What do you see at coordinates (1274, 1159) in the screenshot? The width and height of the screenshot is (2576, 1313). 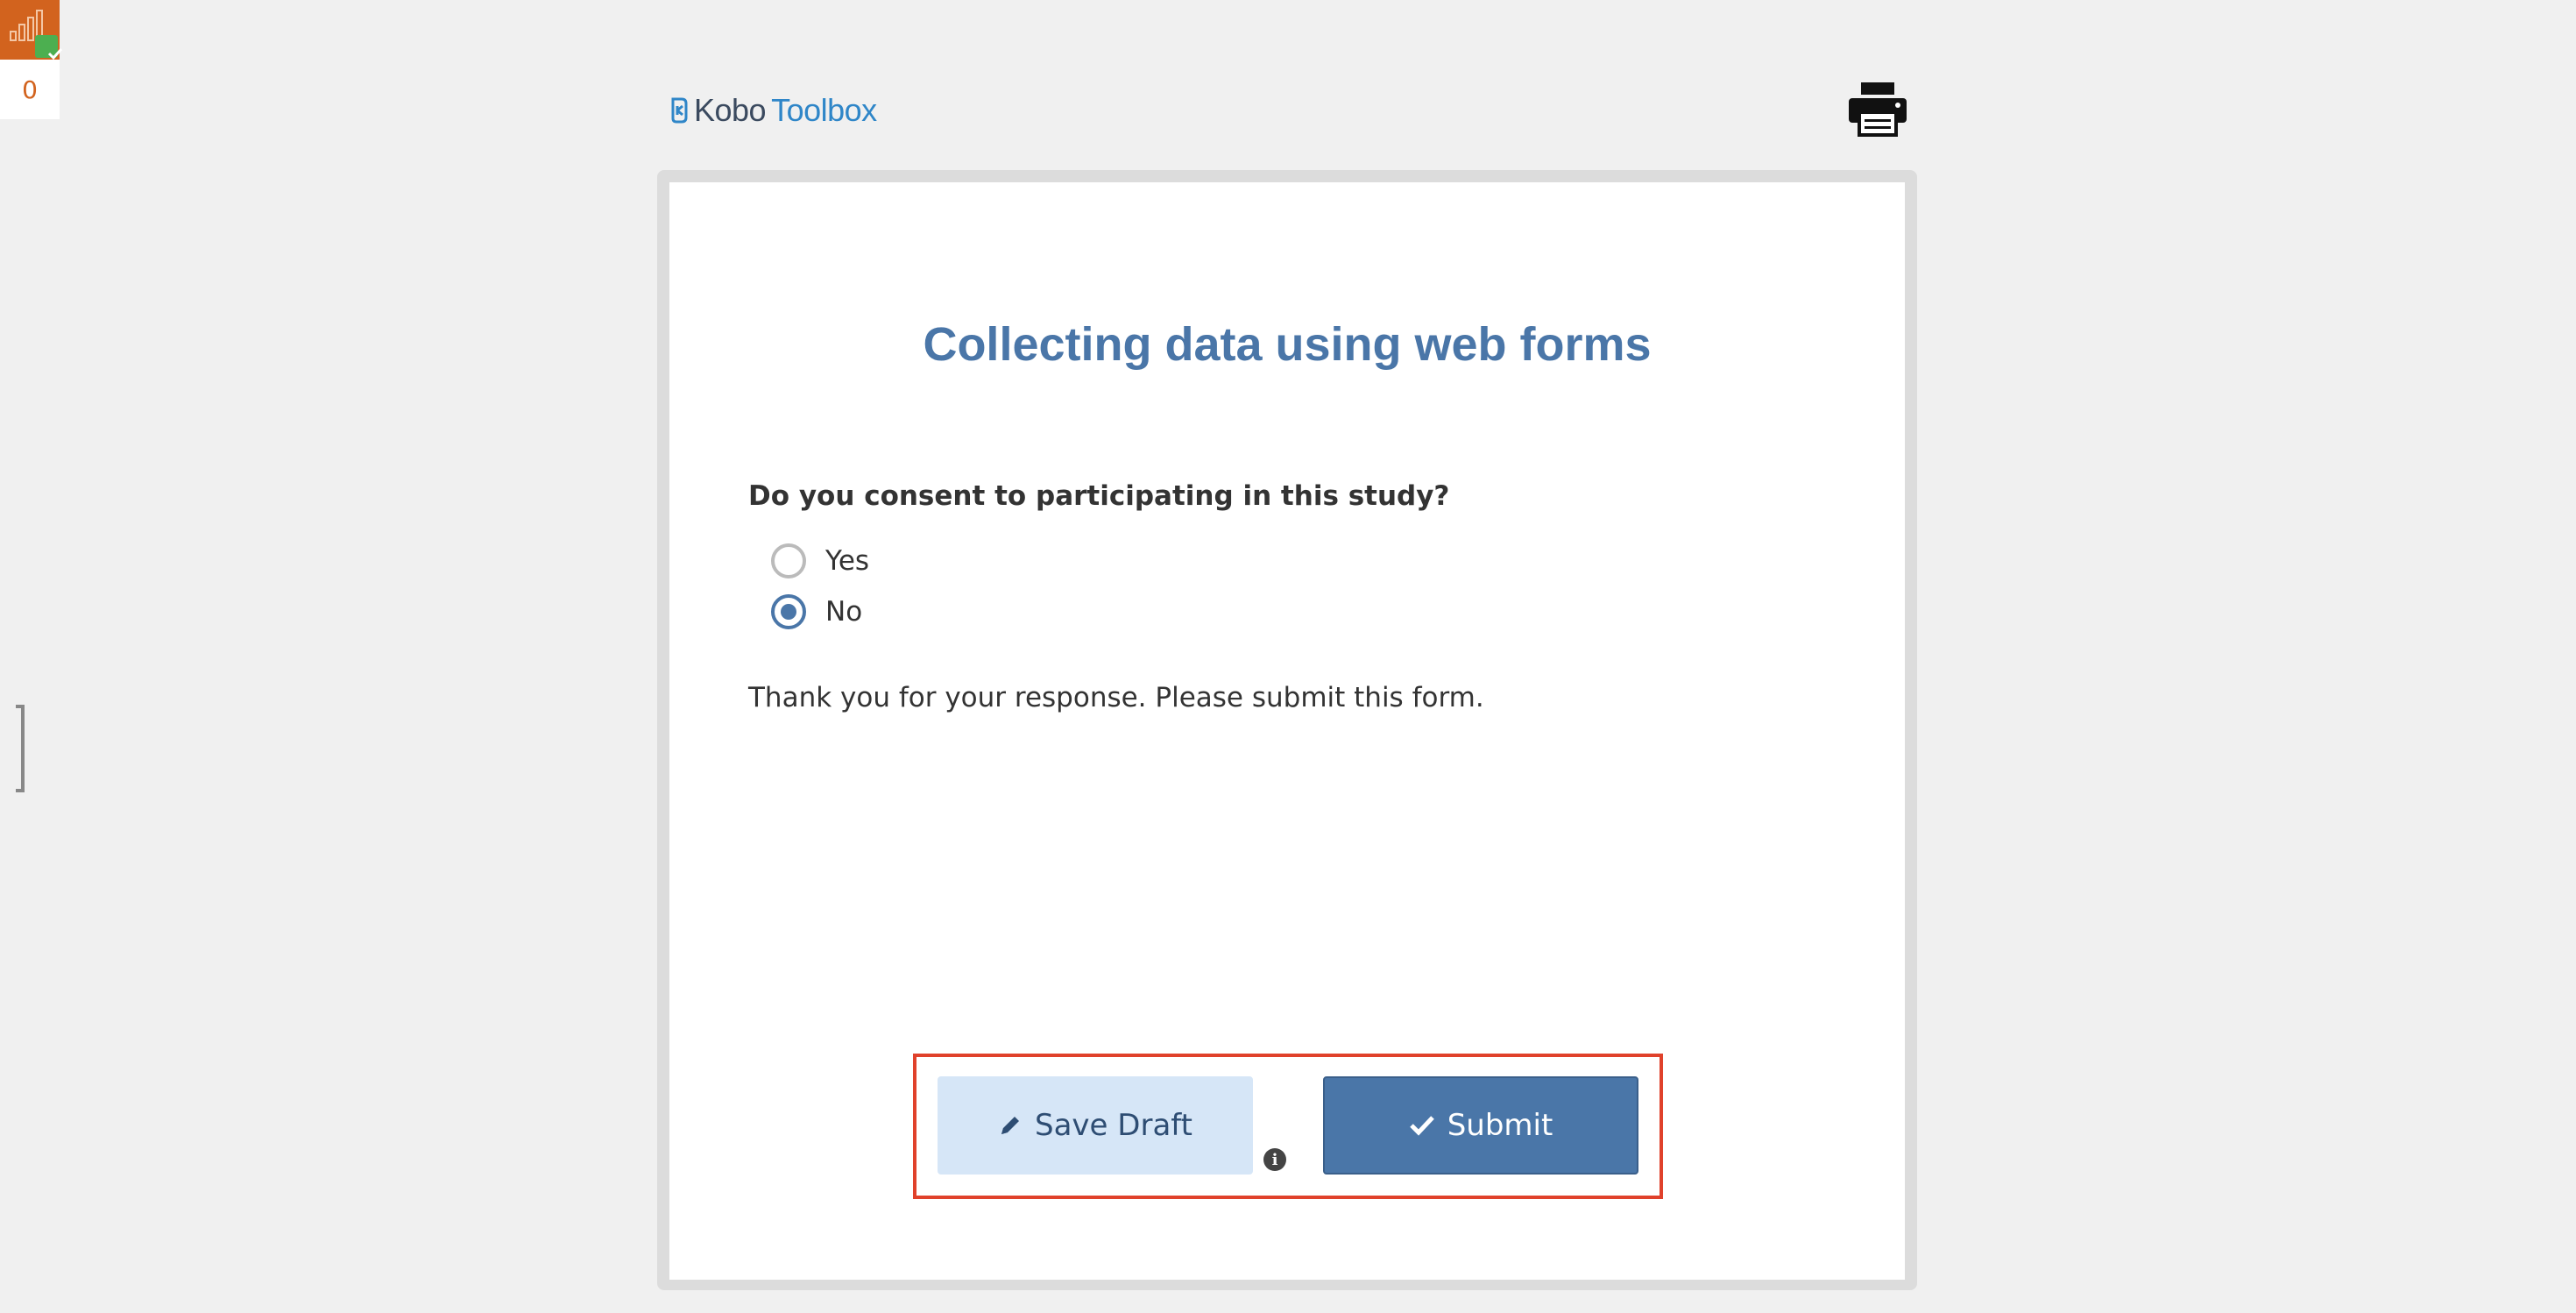 I see `info-icon: i` at bounding box center [1274, 1159].